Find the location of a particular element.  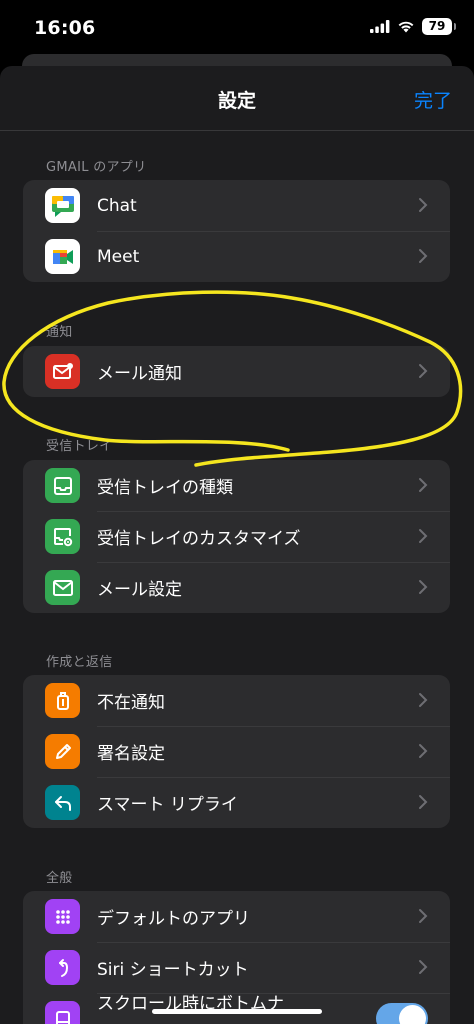

page-title: 設定 is located at coordinates (236, 101).